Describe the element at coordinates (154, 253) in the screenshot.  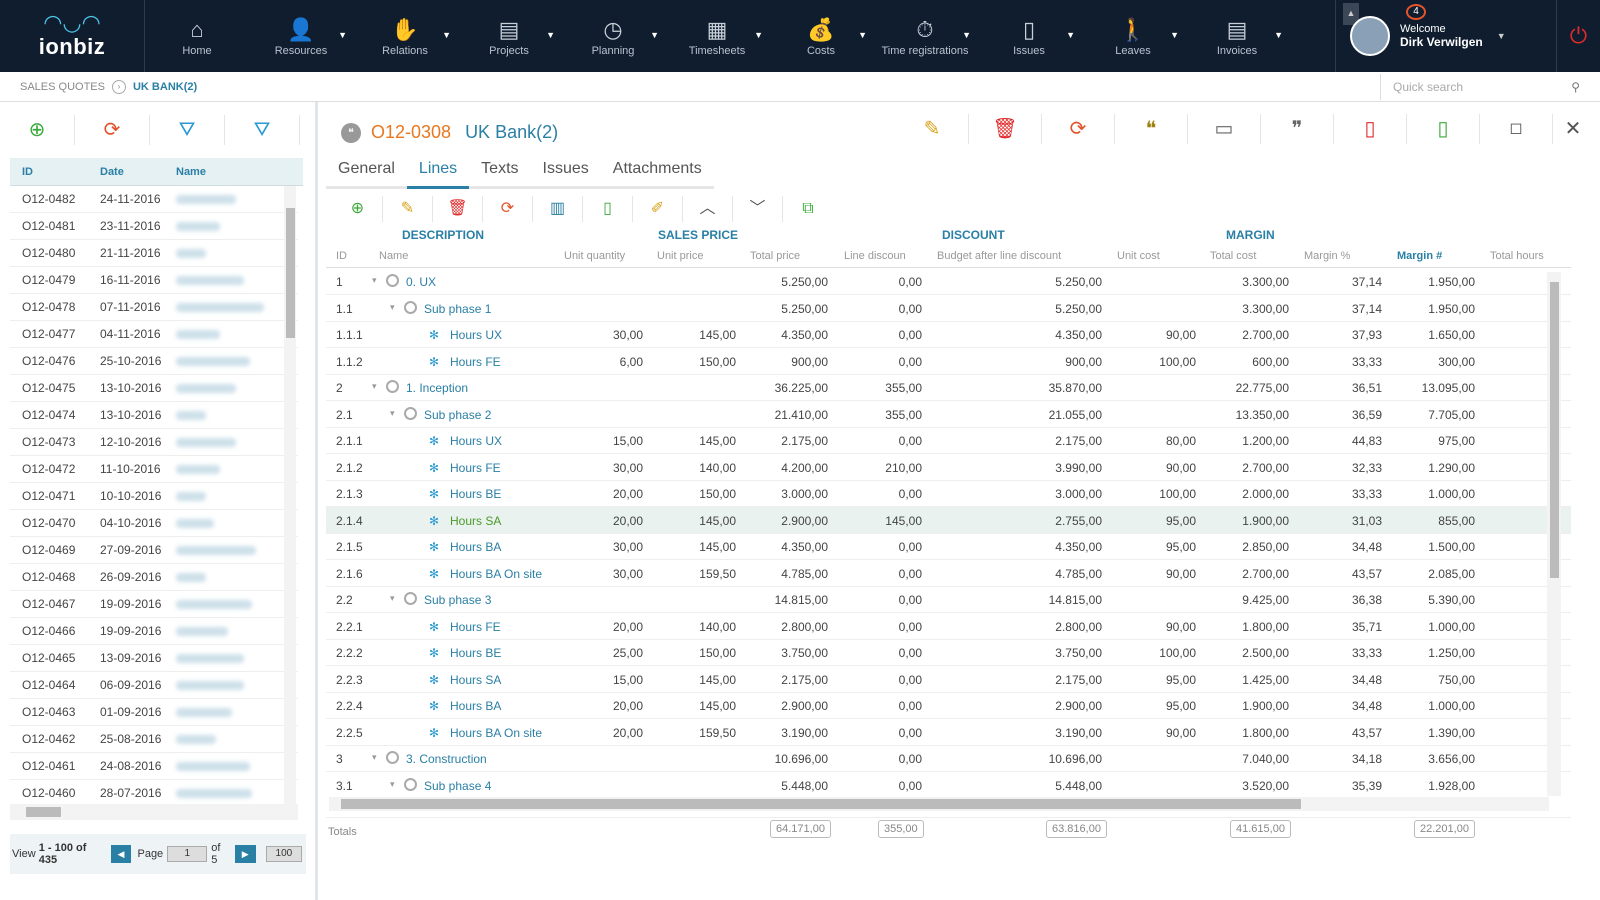
I see `list-item: O12-0480 21-11-2016` at that location.